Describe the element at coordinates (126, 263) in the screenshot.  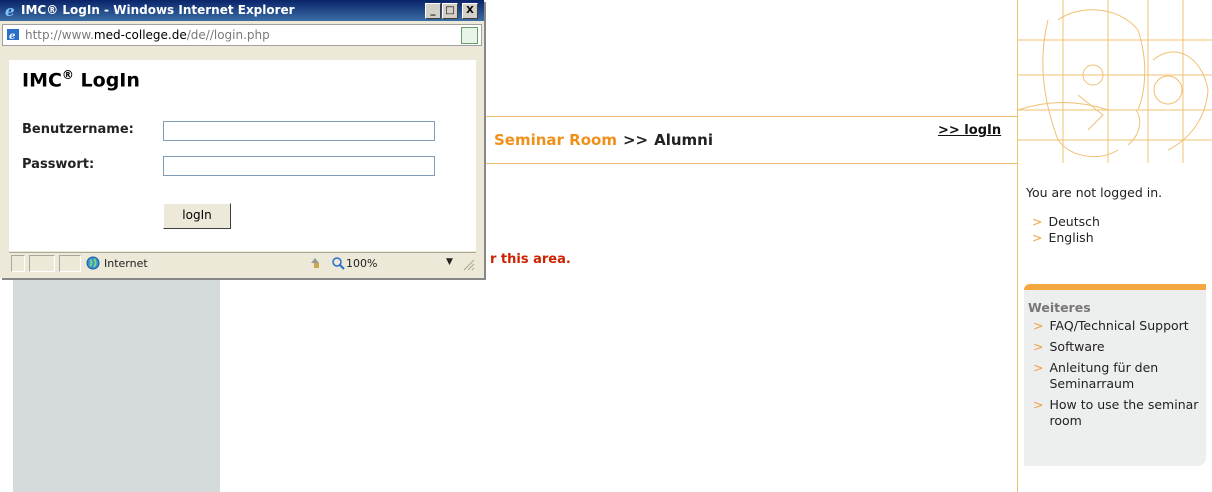
I see `security-zone-label: Internet` at that location.